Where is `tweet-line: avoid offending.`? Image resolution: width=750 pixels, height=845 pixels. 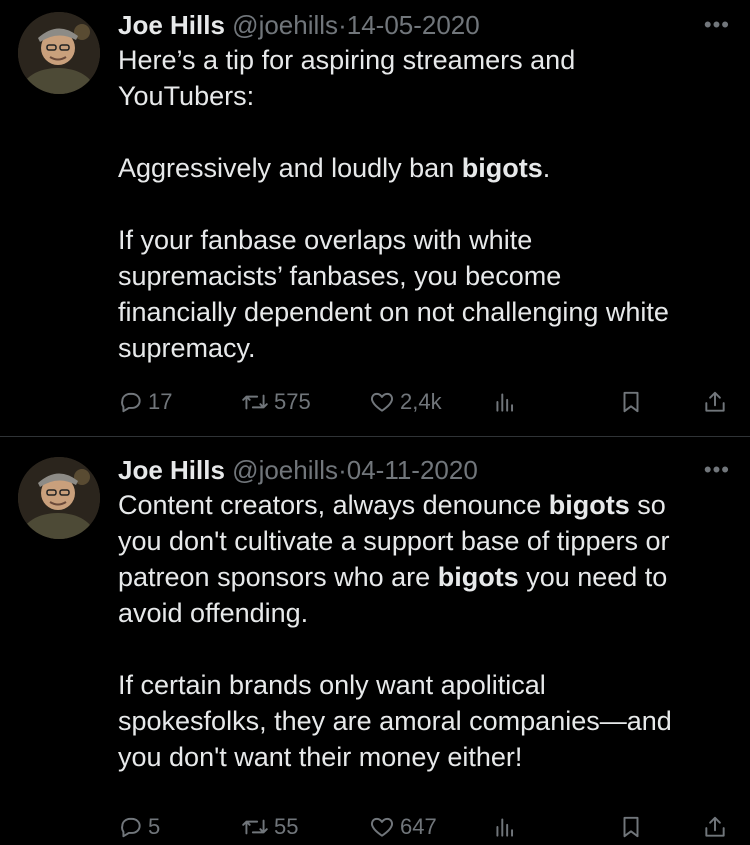
tweet-line: avoid offending. is located at coordinates (423, 613).